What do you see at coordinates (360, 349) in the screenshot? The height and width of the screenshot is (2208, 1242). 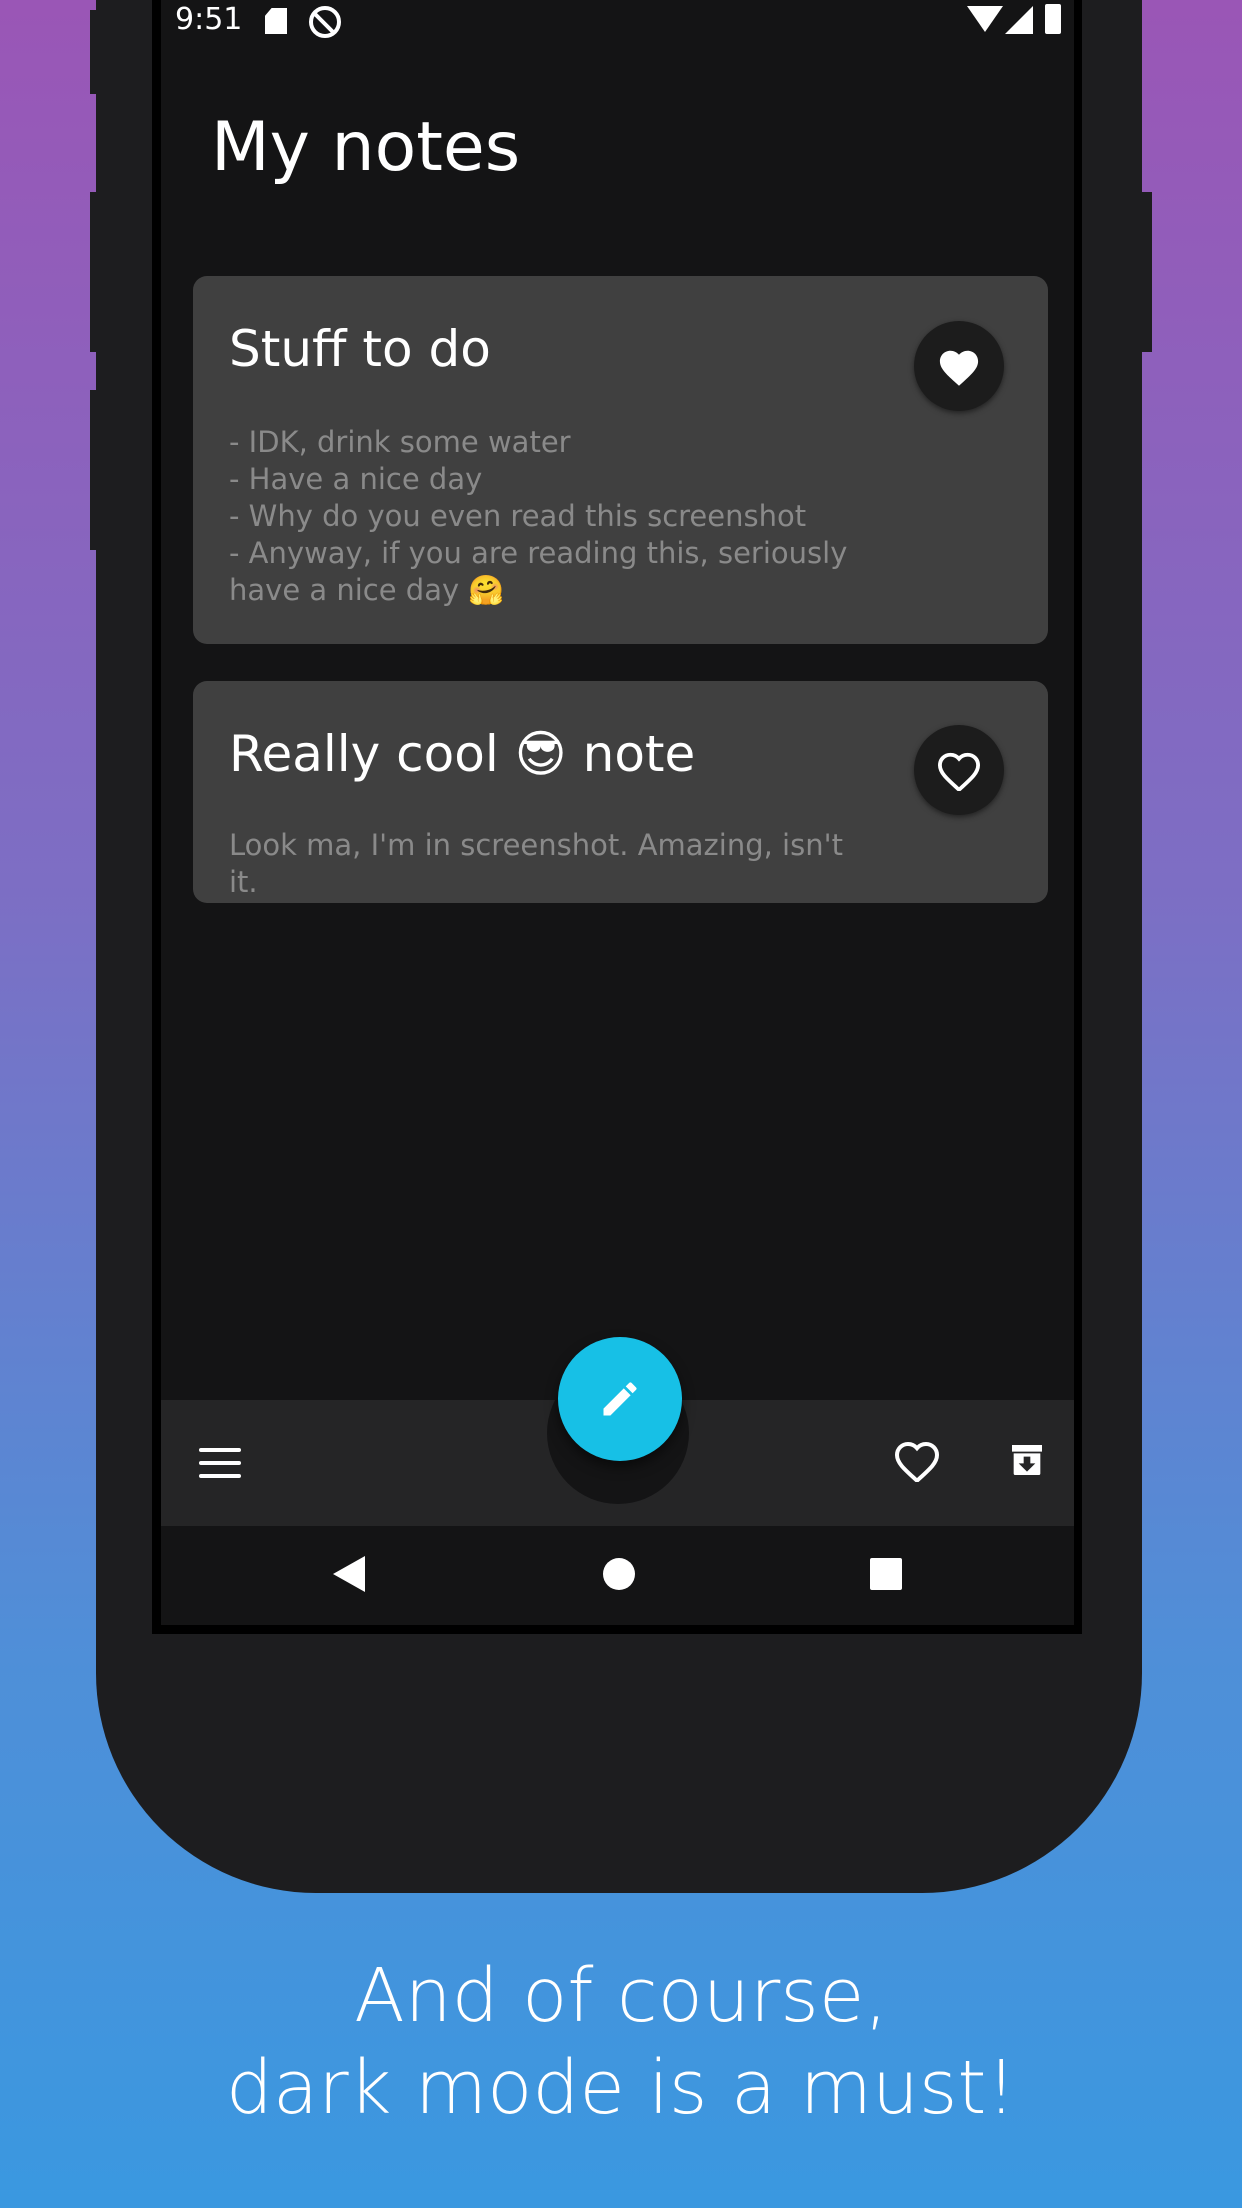 I see `note-title: Stuff to do` at bounding box center [360, 349].